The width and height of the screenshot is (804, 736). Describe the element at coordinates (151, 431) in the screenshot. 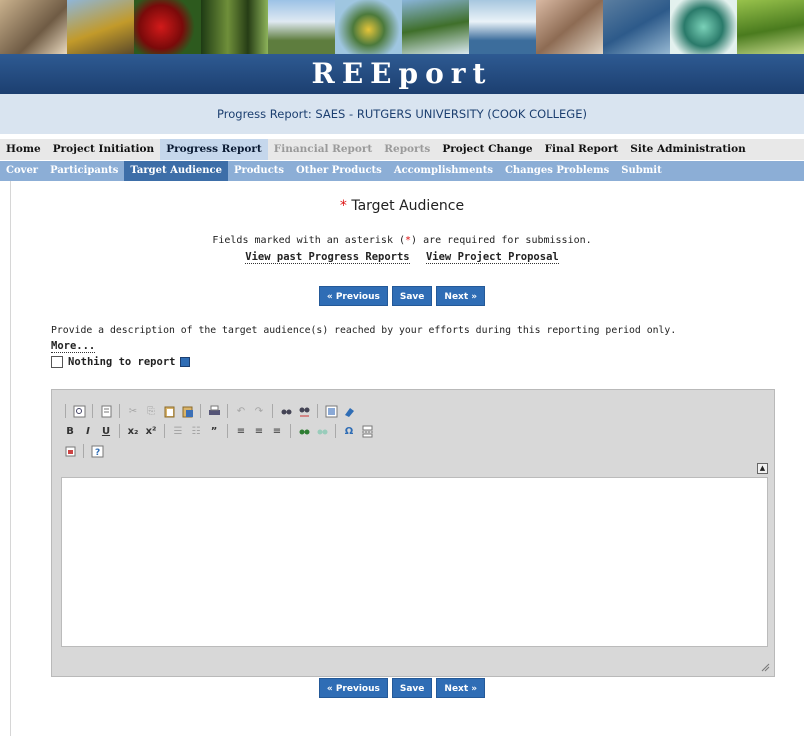

I see `superscript-icon: x²` at that location.